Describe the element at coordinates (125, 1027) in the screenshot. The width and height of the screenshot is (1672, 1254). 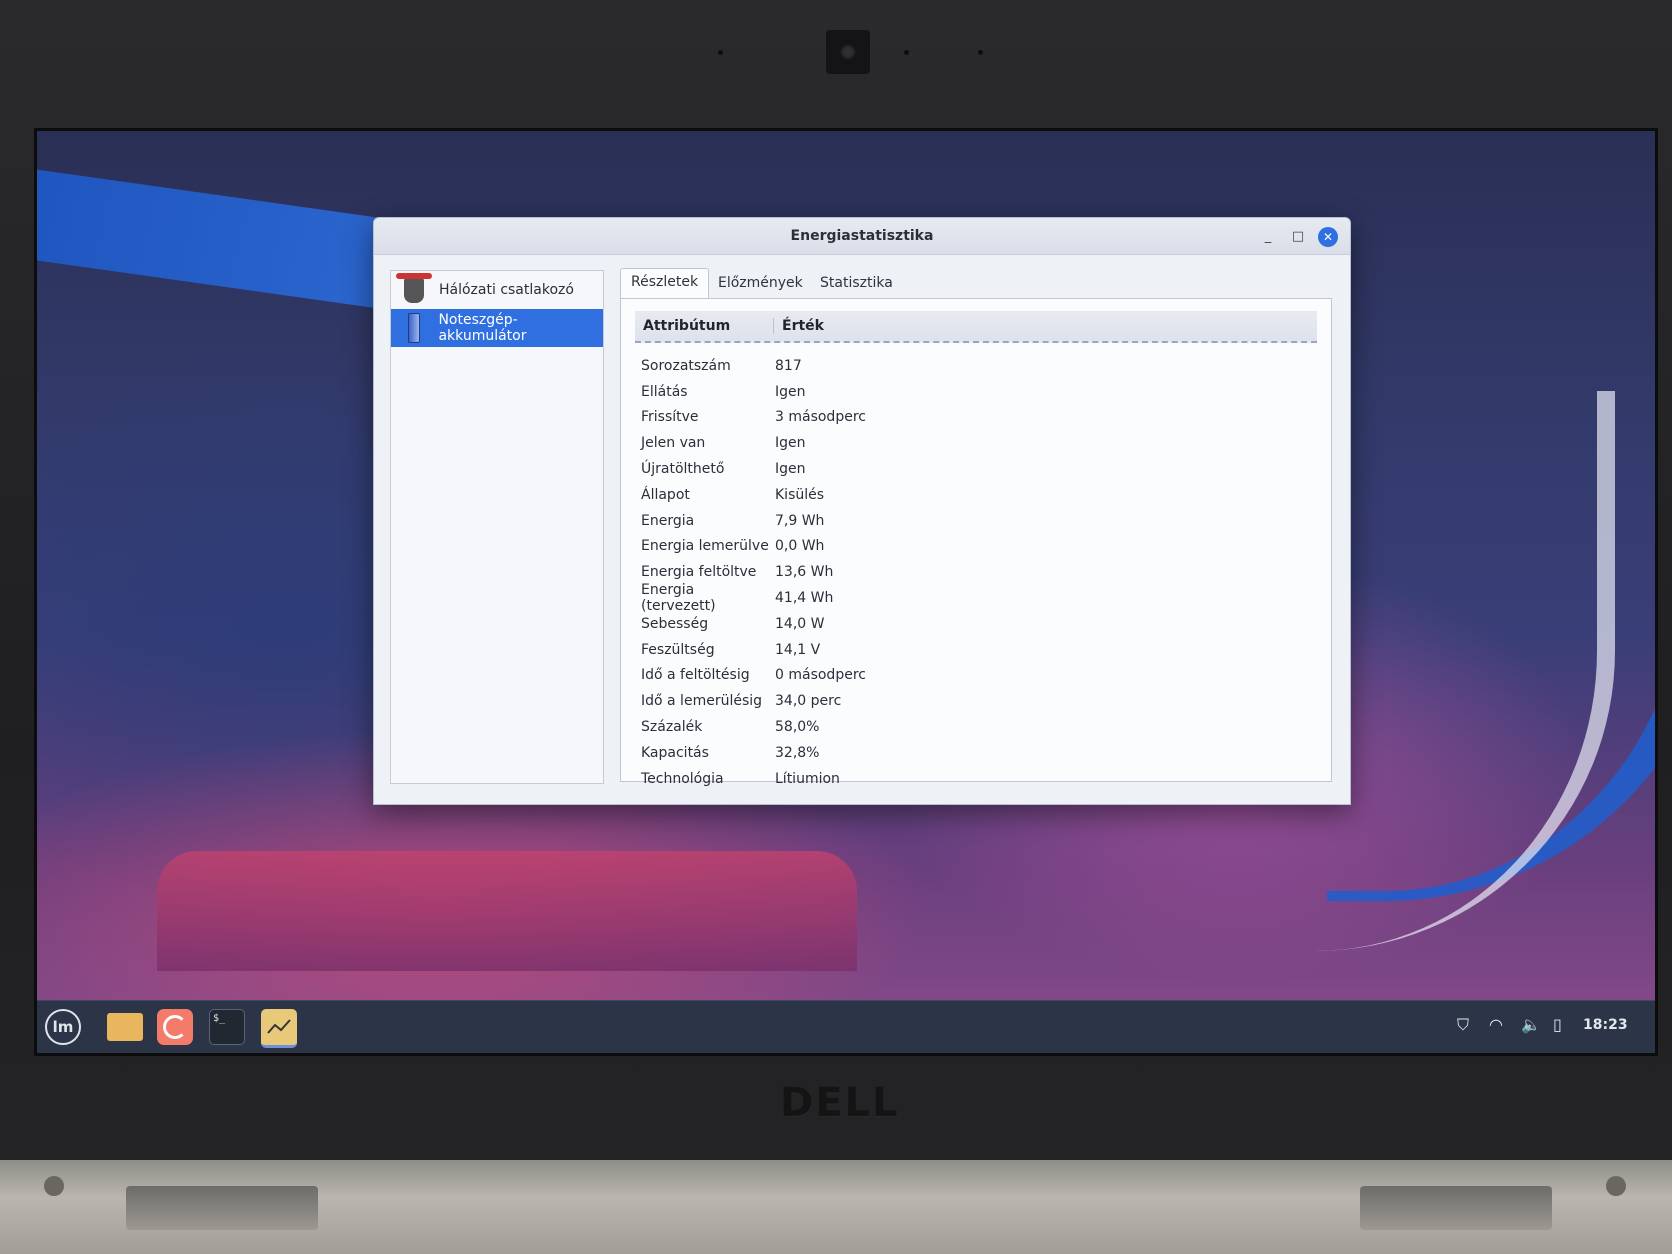
I see `files-app-icon` at that location.